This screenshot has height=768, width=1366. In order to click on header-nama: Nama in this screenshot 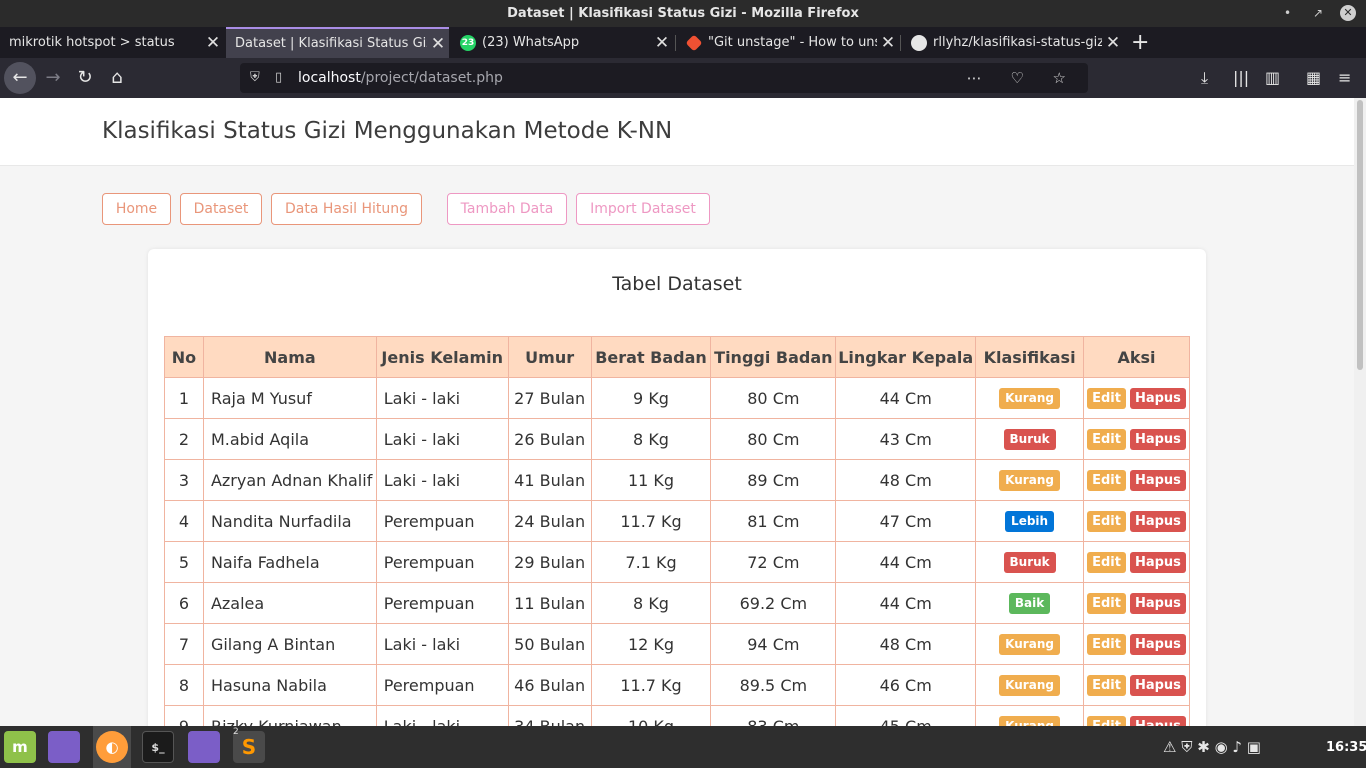, I will do `click(289, 357)`.